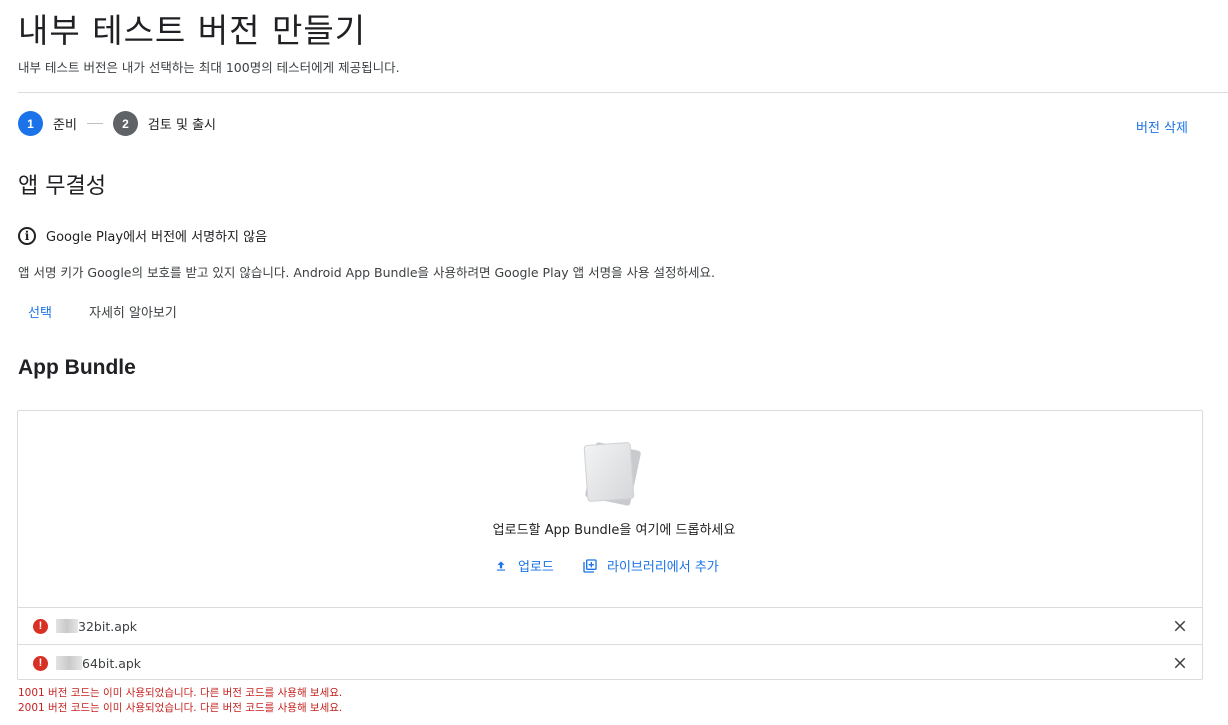 The height and width of the screenshot is (725, 1228). Describe the element at coordinates (27, 235) in the screenshot. I see `info-icon: i` at that location.